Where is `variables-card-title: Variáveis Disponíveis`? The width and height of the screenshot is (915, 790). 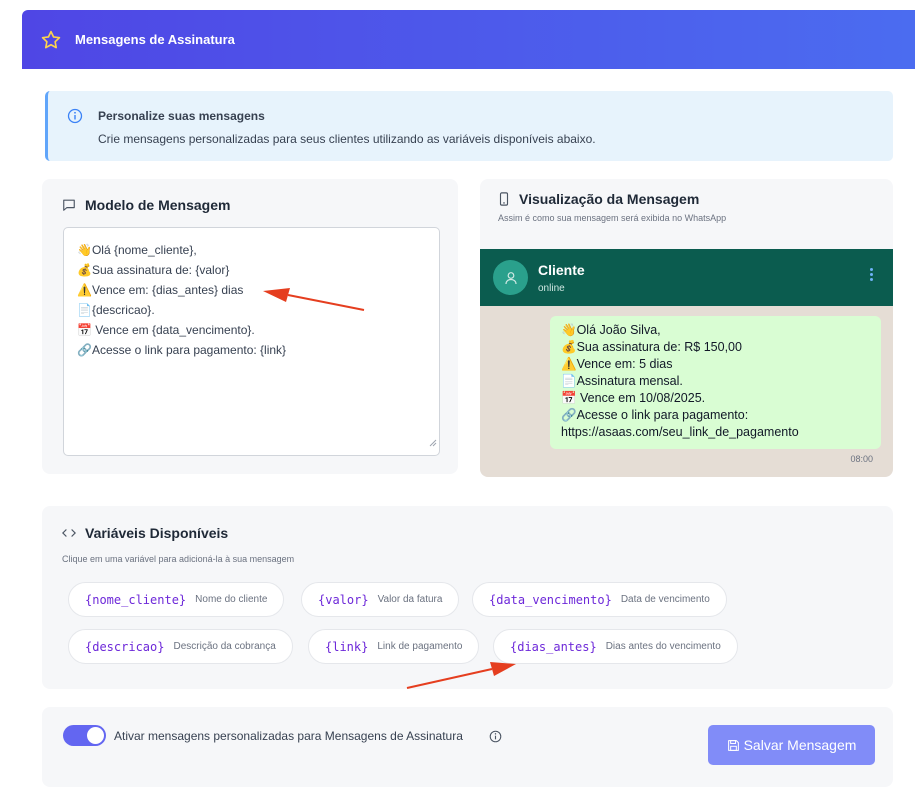
variables-card-title: Variáveis Disponíveis is located at coordinates (145, 533).